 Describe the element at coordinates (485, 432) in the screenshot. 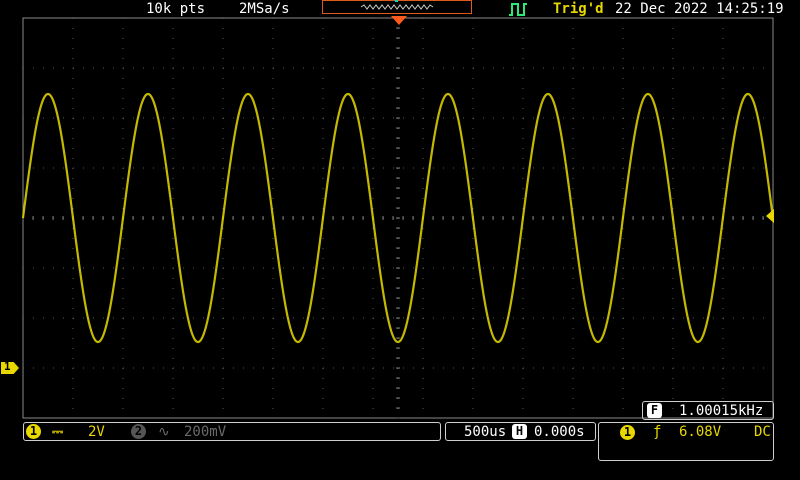

I see `time-per-div: 500us` at that location.